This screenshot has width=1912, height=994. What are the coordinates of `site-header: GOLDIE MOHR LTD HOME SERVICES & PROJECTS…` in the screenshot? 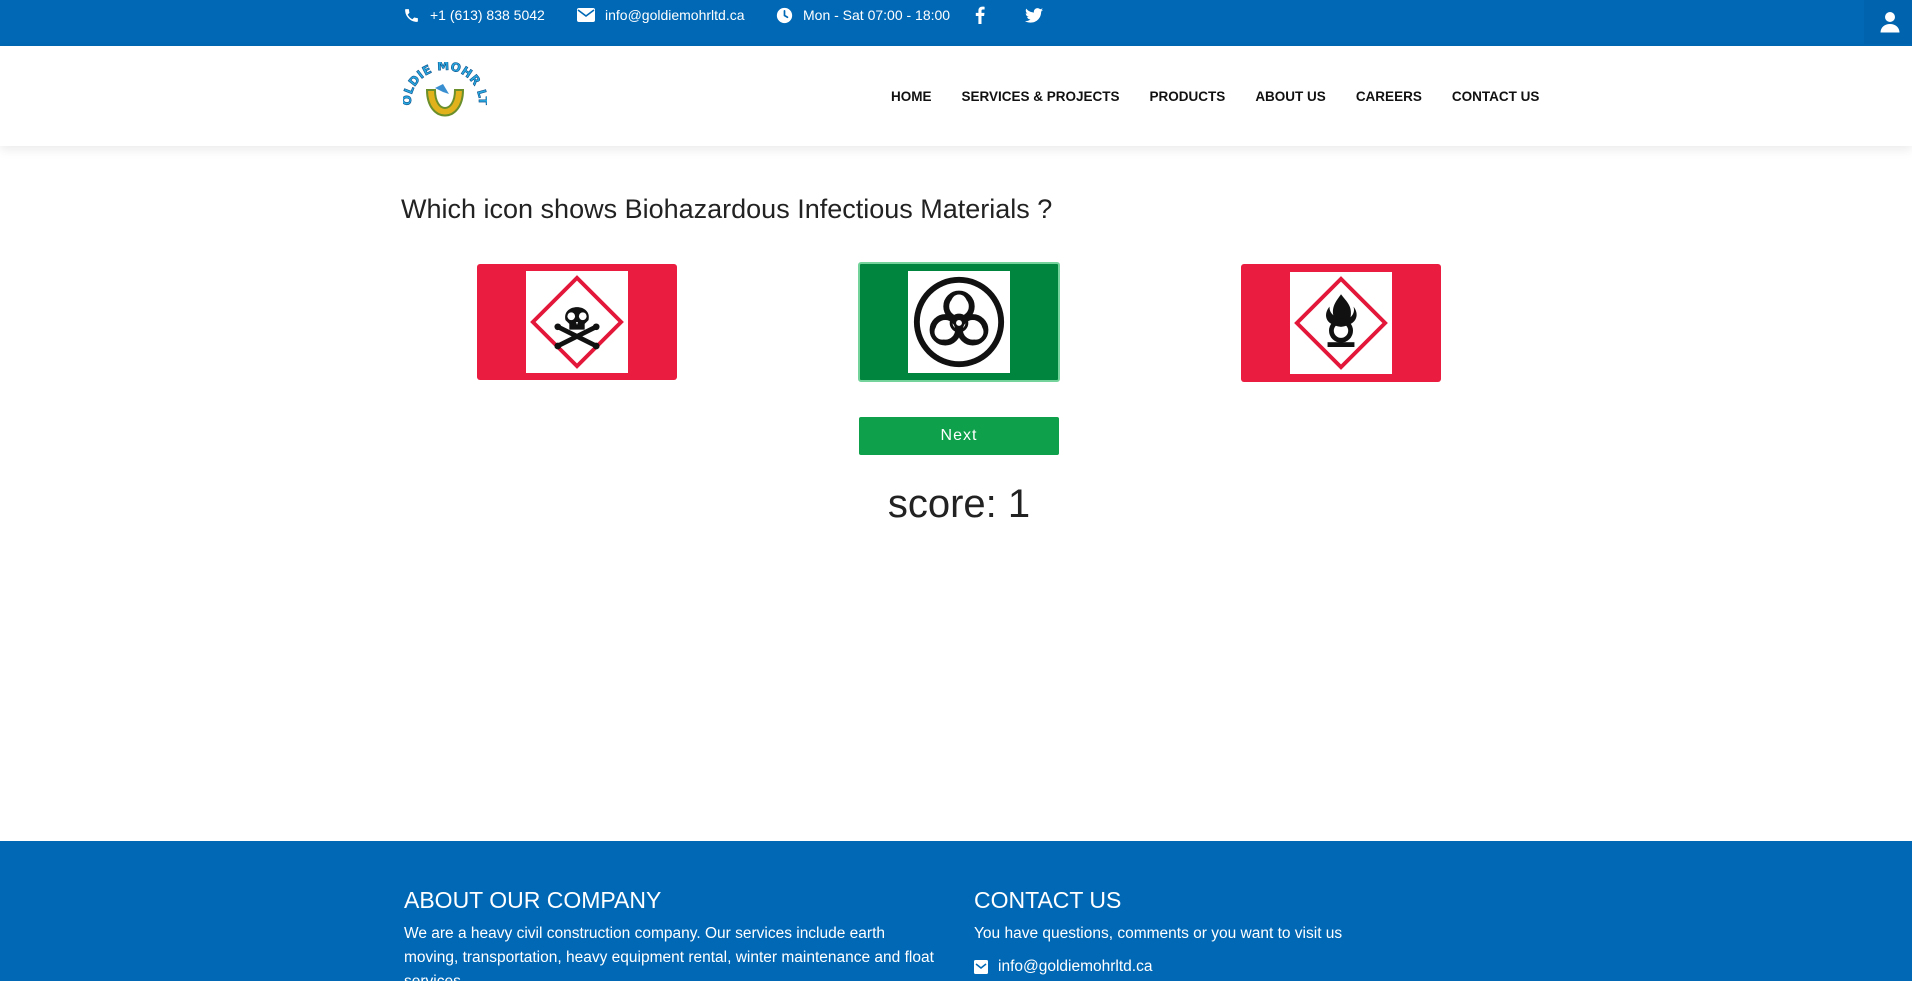 It's located at (956, 96).